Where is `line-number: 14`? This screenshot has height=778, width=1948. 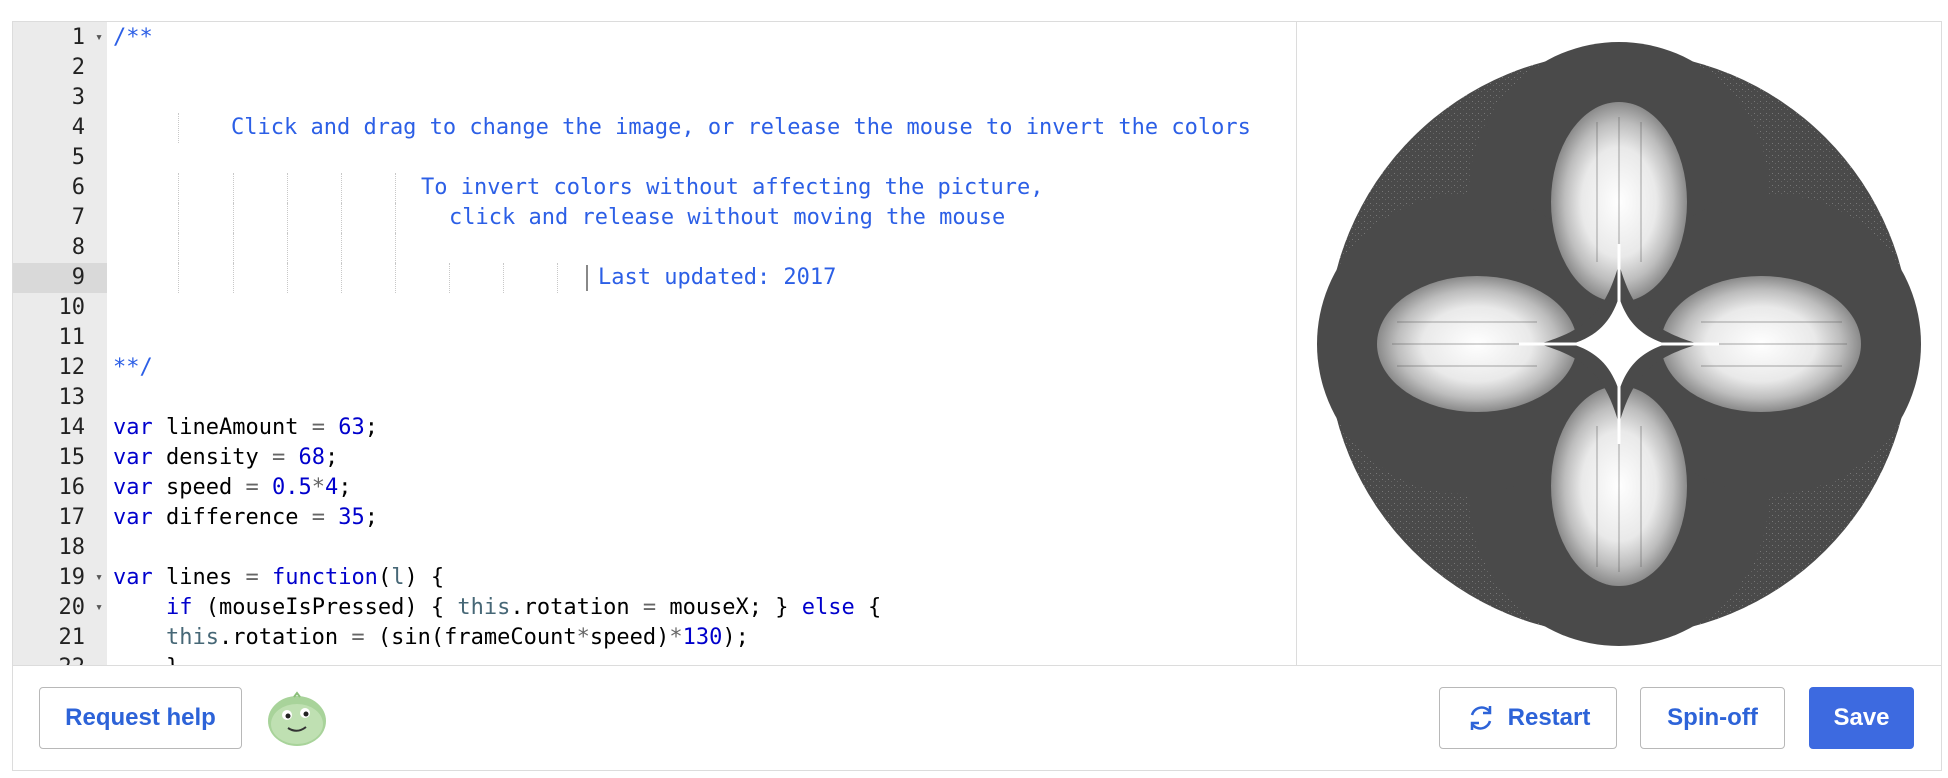
line-number: 14 is located at coordinates (72, 427).